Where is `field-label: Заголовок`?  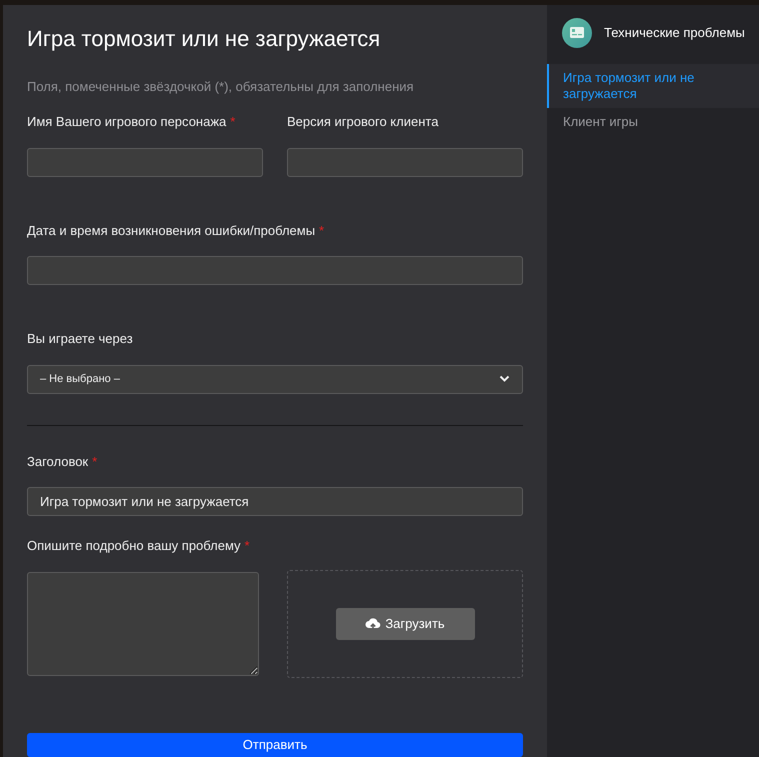 field-label: Заголовок is located at coordinates (57, 461).